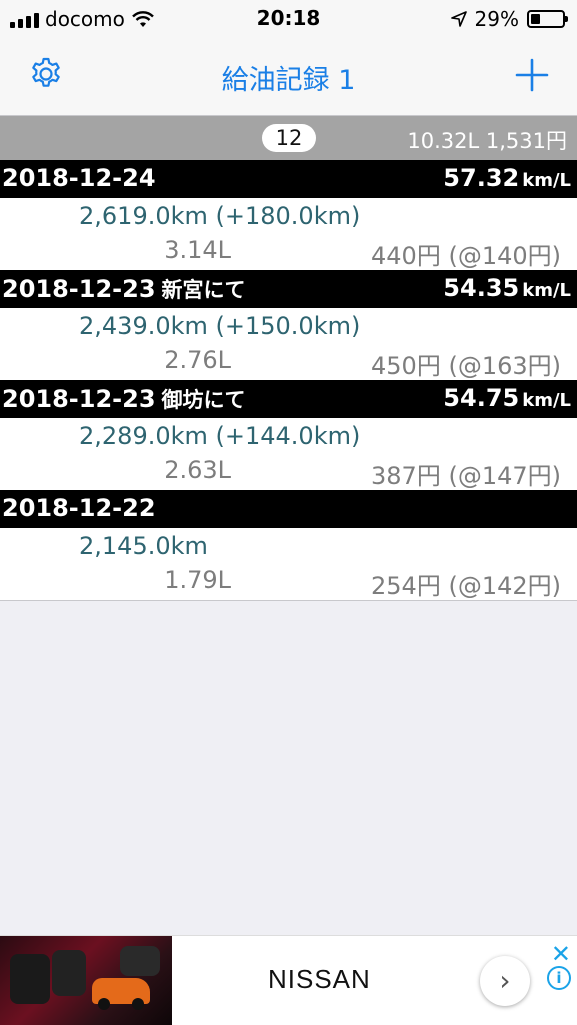 This screenshot has height=1025, width=577. Describe the element at coordinates (481, 398) in the screenshot. I see `efficiency-value: 54.75` at that location.